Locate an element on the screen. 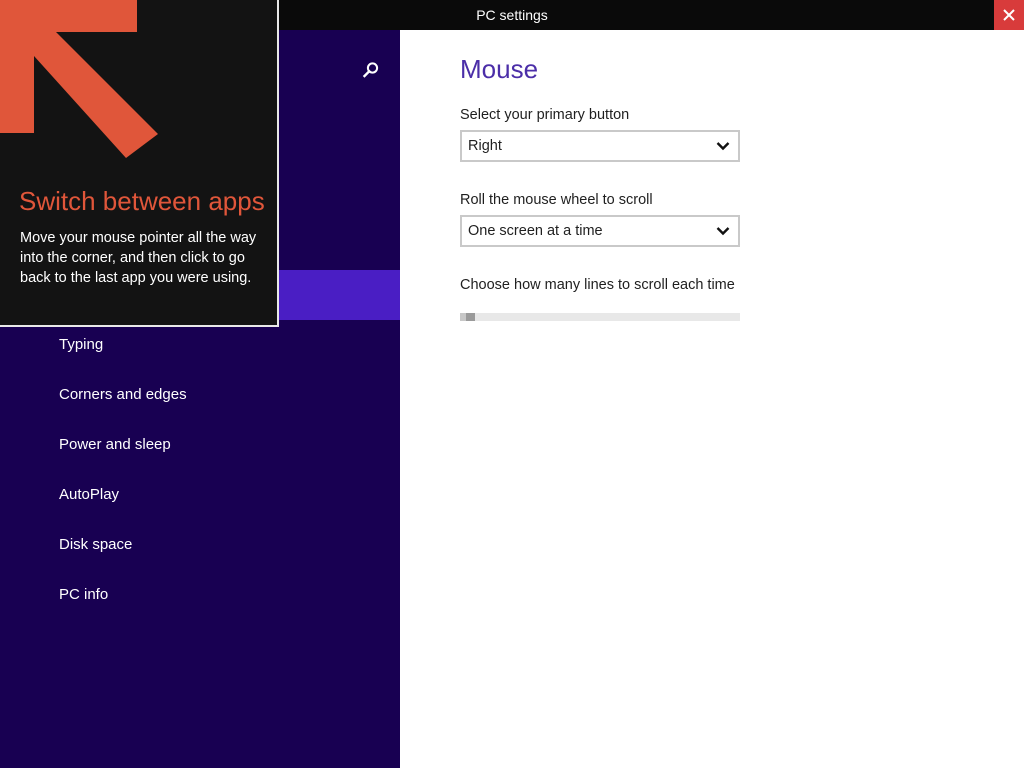 The image size is (1024, 768). page-title: Mouse is located at coordinates (499, 69).